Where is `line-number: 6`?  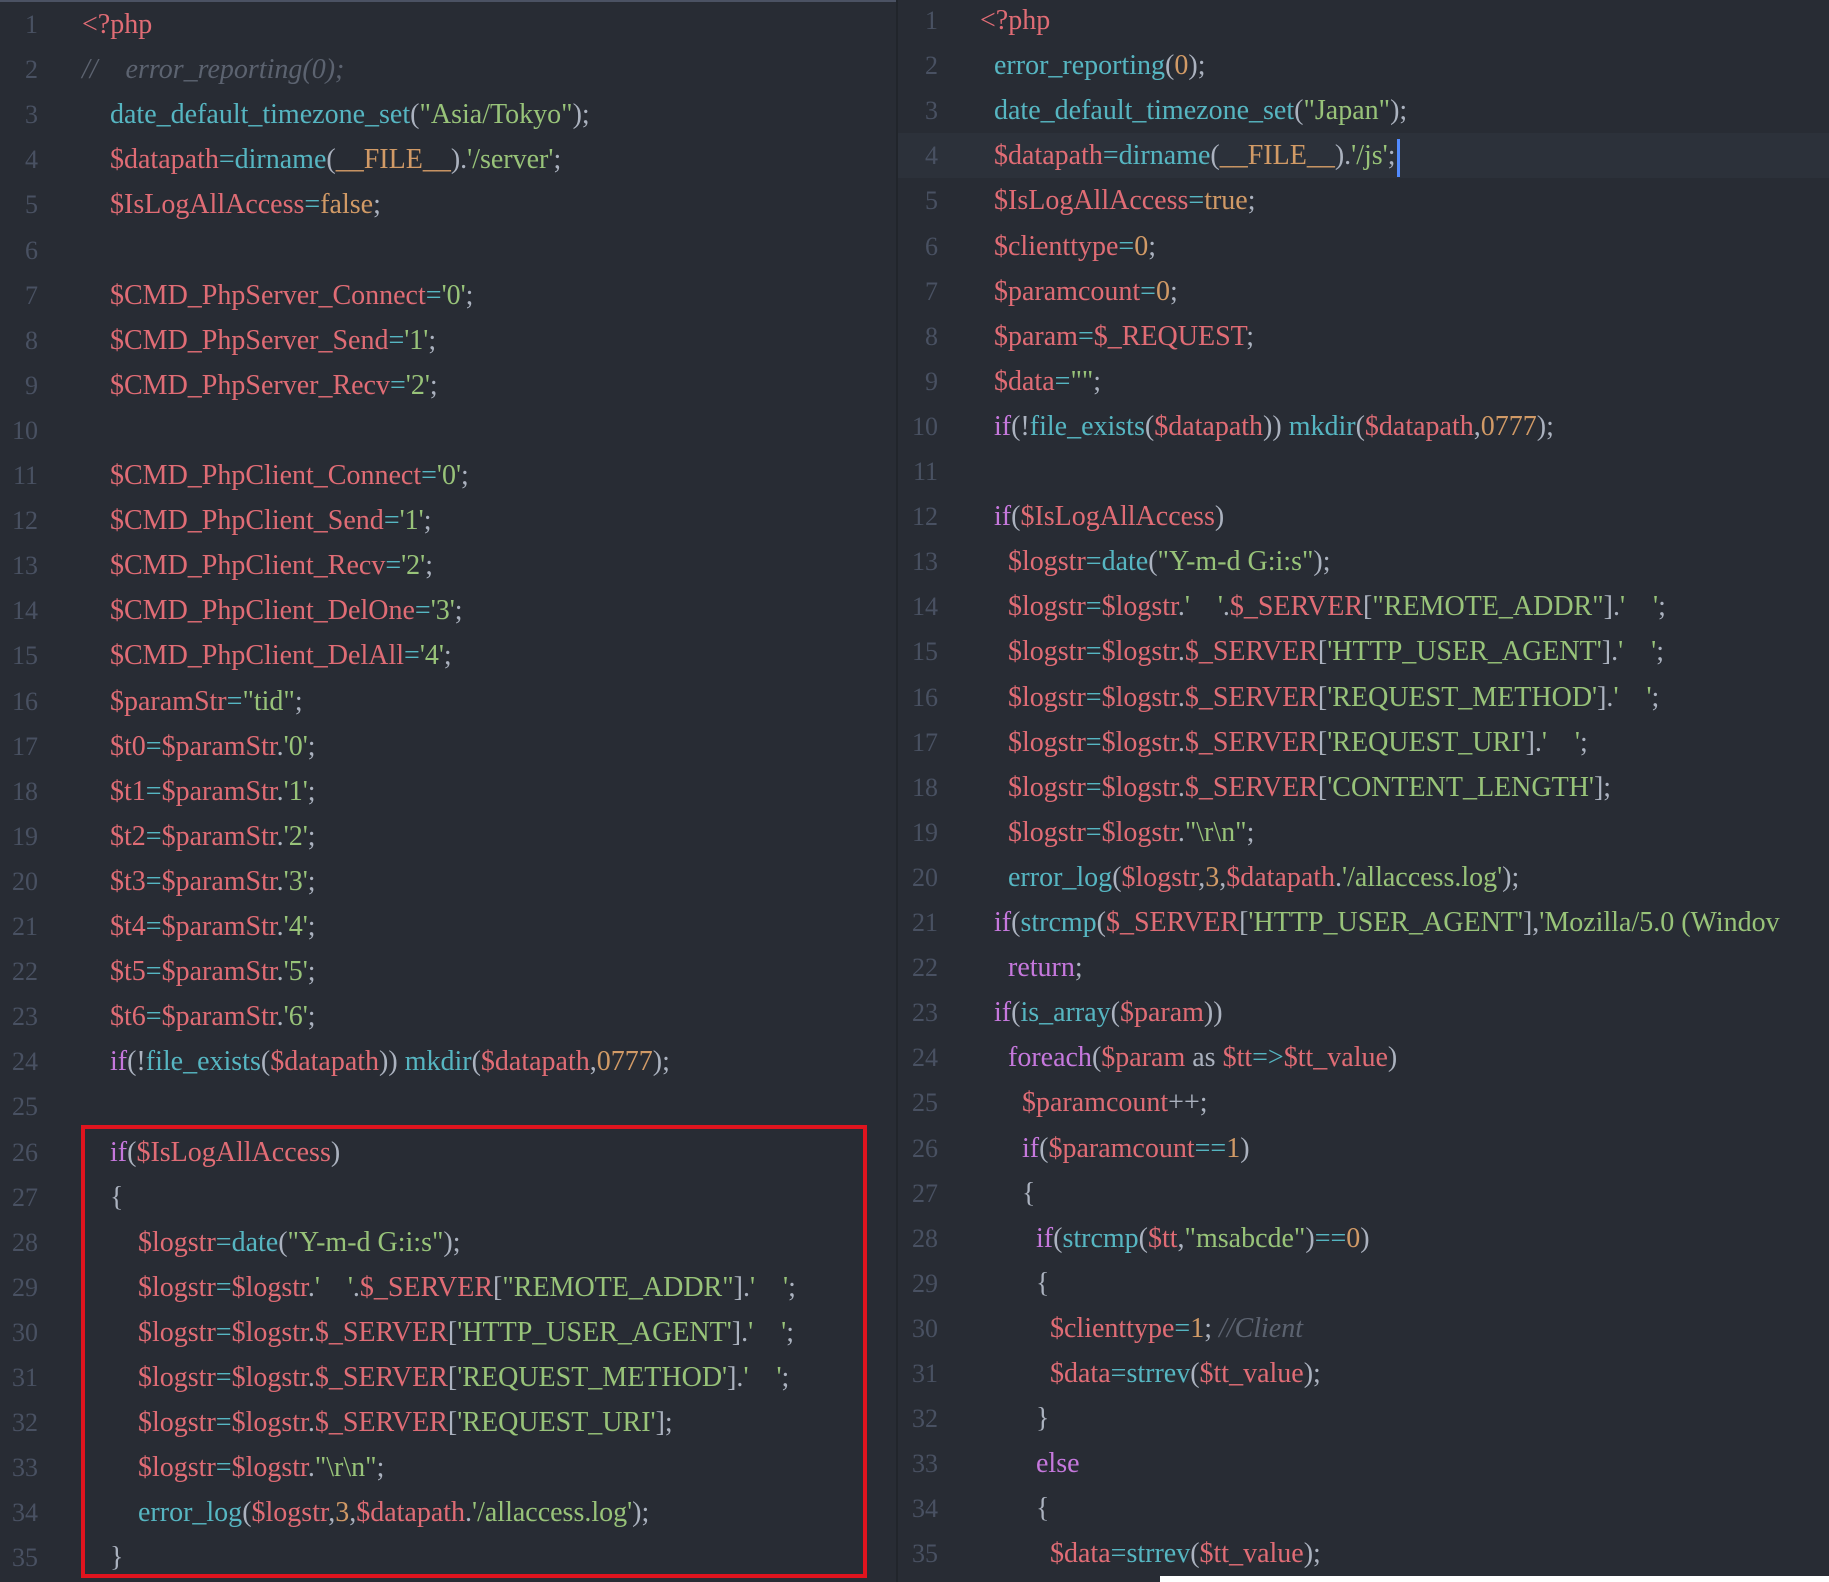 line-number: 6 is located at coordinates (31, 250).